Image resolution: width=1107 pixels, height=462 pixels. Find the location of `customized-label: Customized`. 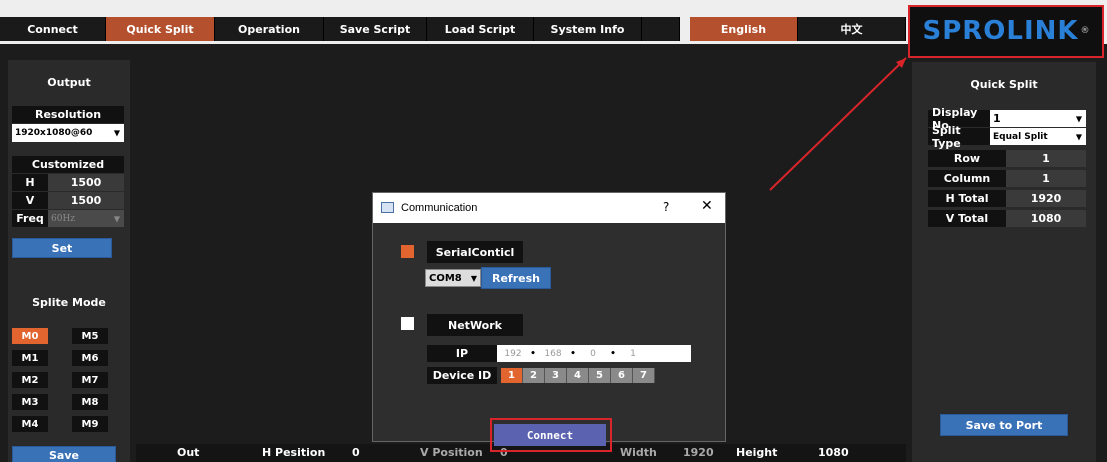

customized-label: Customized is located at coordinates (68, 164).